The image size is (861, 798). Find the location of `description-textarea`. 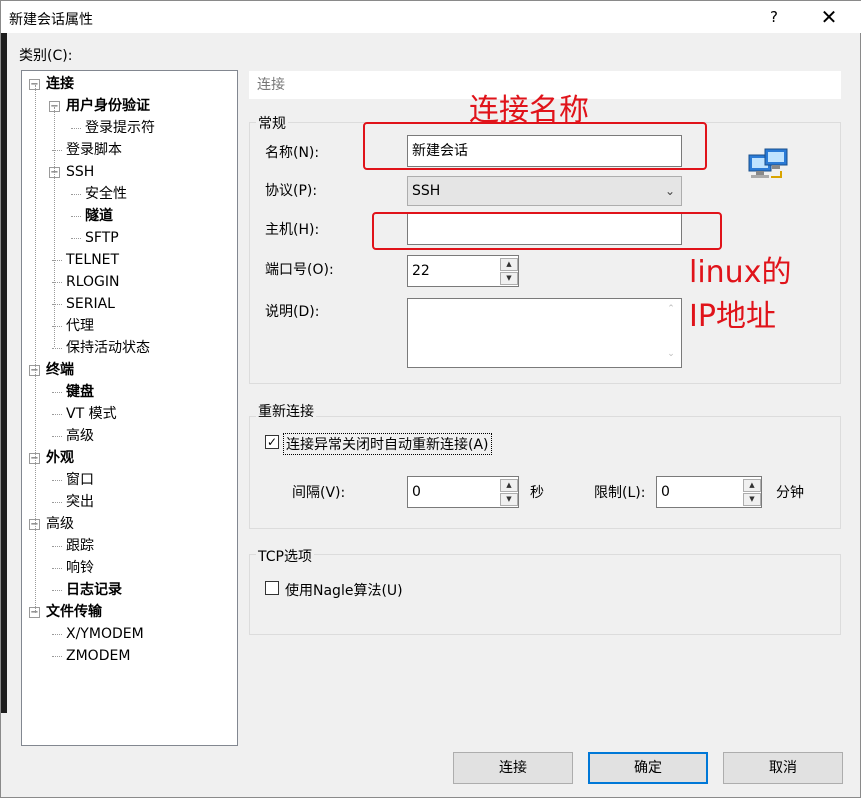

description-textarea is located at coordinates (544, 333).